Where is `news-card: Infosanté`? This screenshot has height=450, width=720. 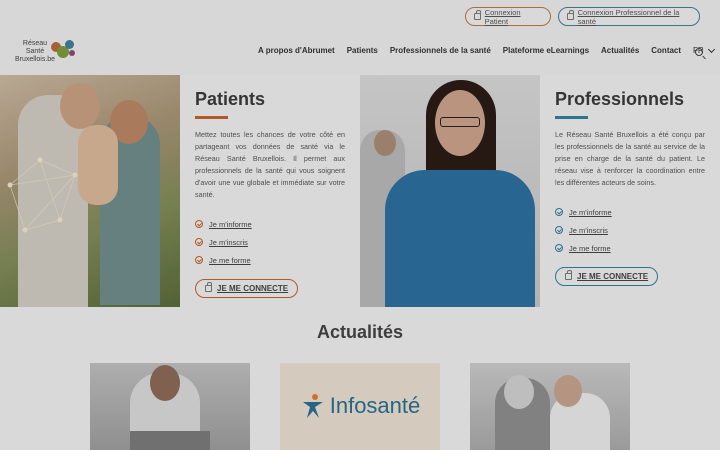 news-card: Infosanté is located at coordinates (360, 406).